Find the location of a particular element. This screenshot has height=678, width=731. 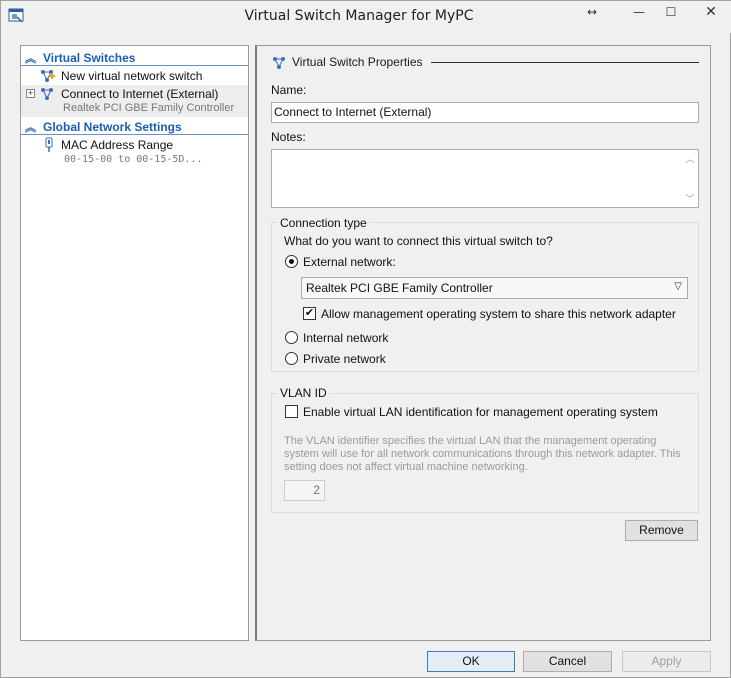

external-network-label: External network: is located at coordinates (349, 262).